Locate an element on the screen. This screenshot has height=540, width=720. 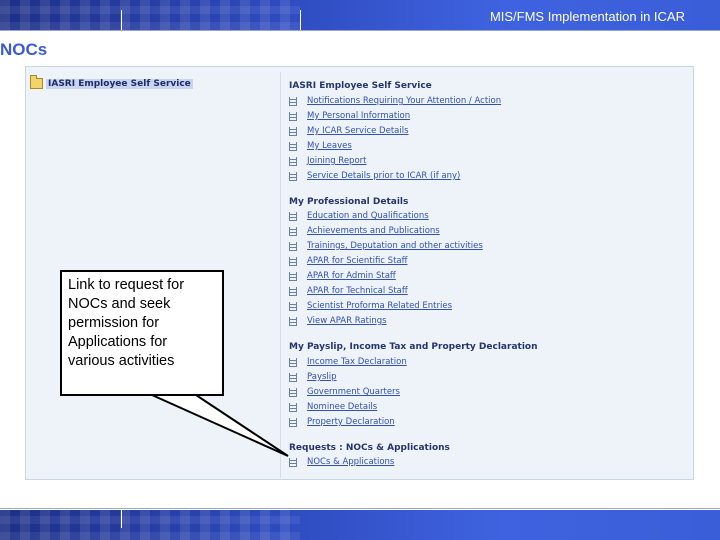
banner-pattern is located at coordinates (150, 525).